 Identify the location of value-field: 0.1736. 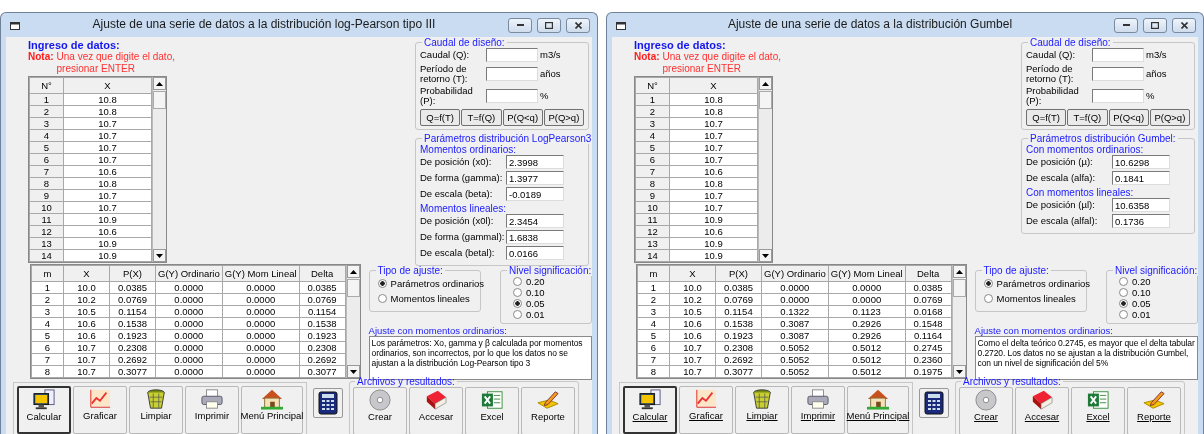
(1141, 221).